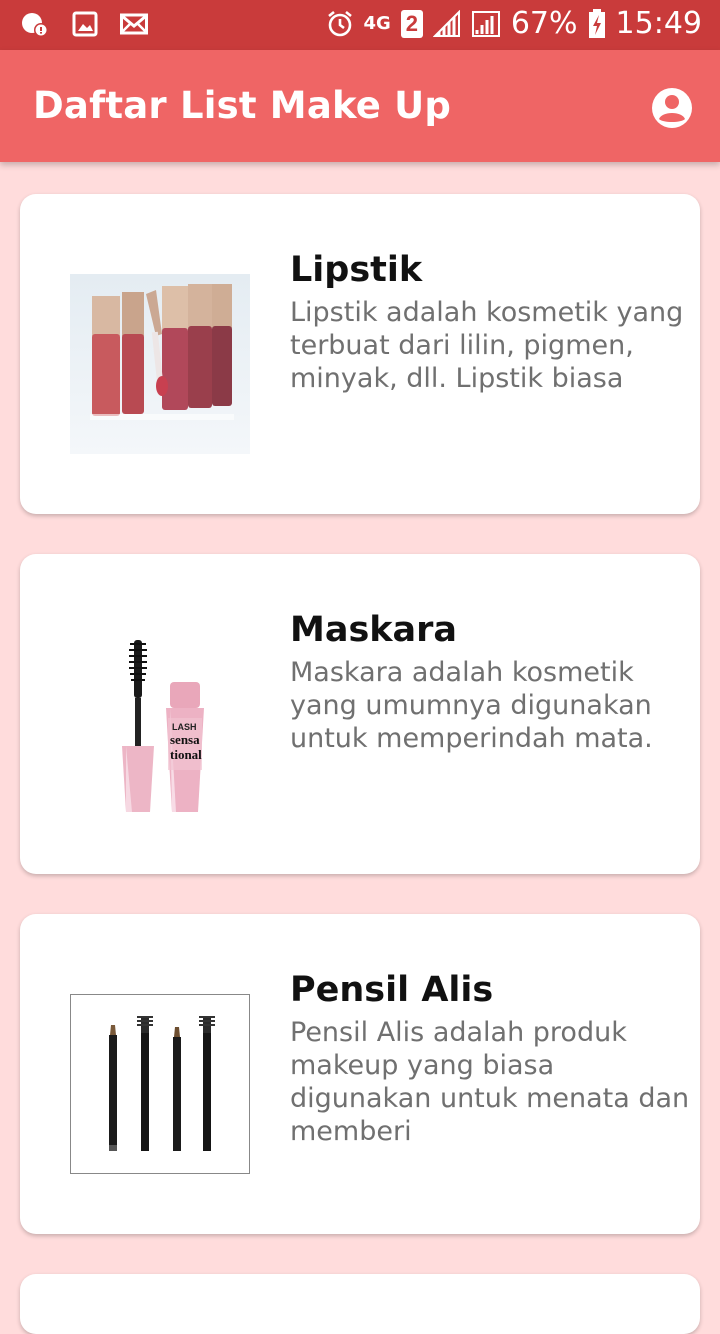 Image resolution: width=720 pixels, height=1334 pixels. Describe the element at coordinates (411, 23) in the screenshot. I see `sim-slot-badge: 2` at that location.